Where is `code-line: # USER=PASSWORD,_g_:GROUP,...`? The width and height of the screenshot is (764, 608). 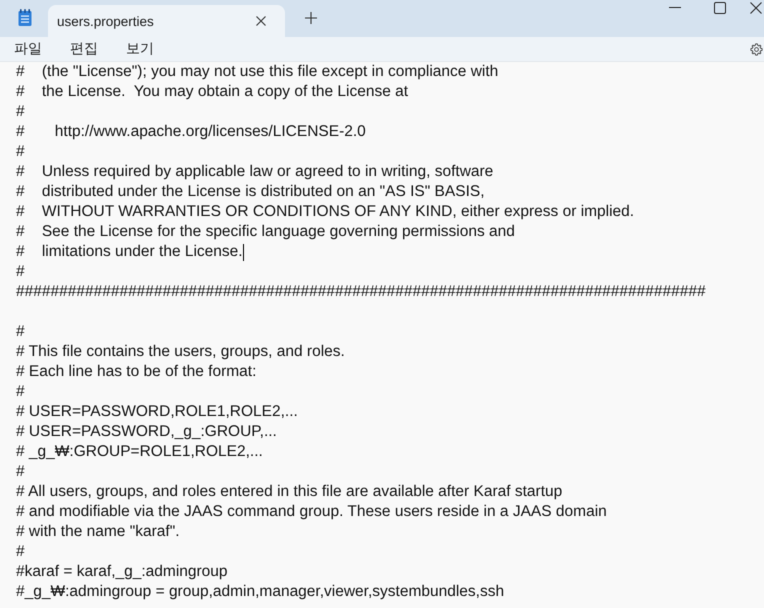
code-line: # USER=PASSWORD,_g_:GROUP,... is located at coordinates (146, 432).